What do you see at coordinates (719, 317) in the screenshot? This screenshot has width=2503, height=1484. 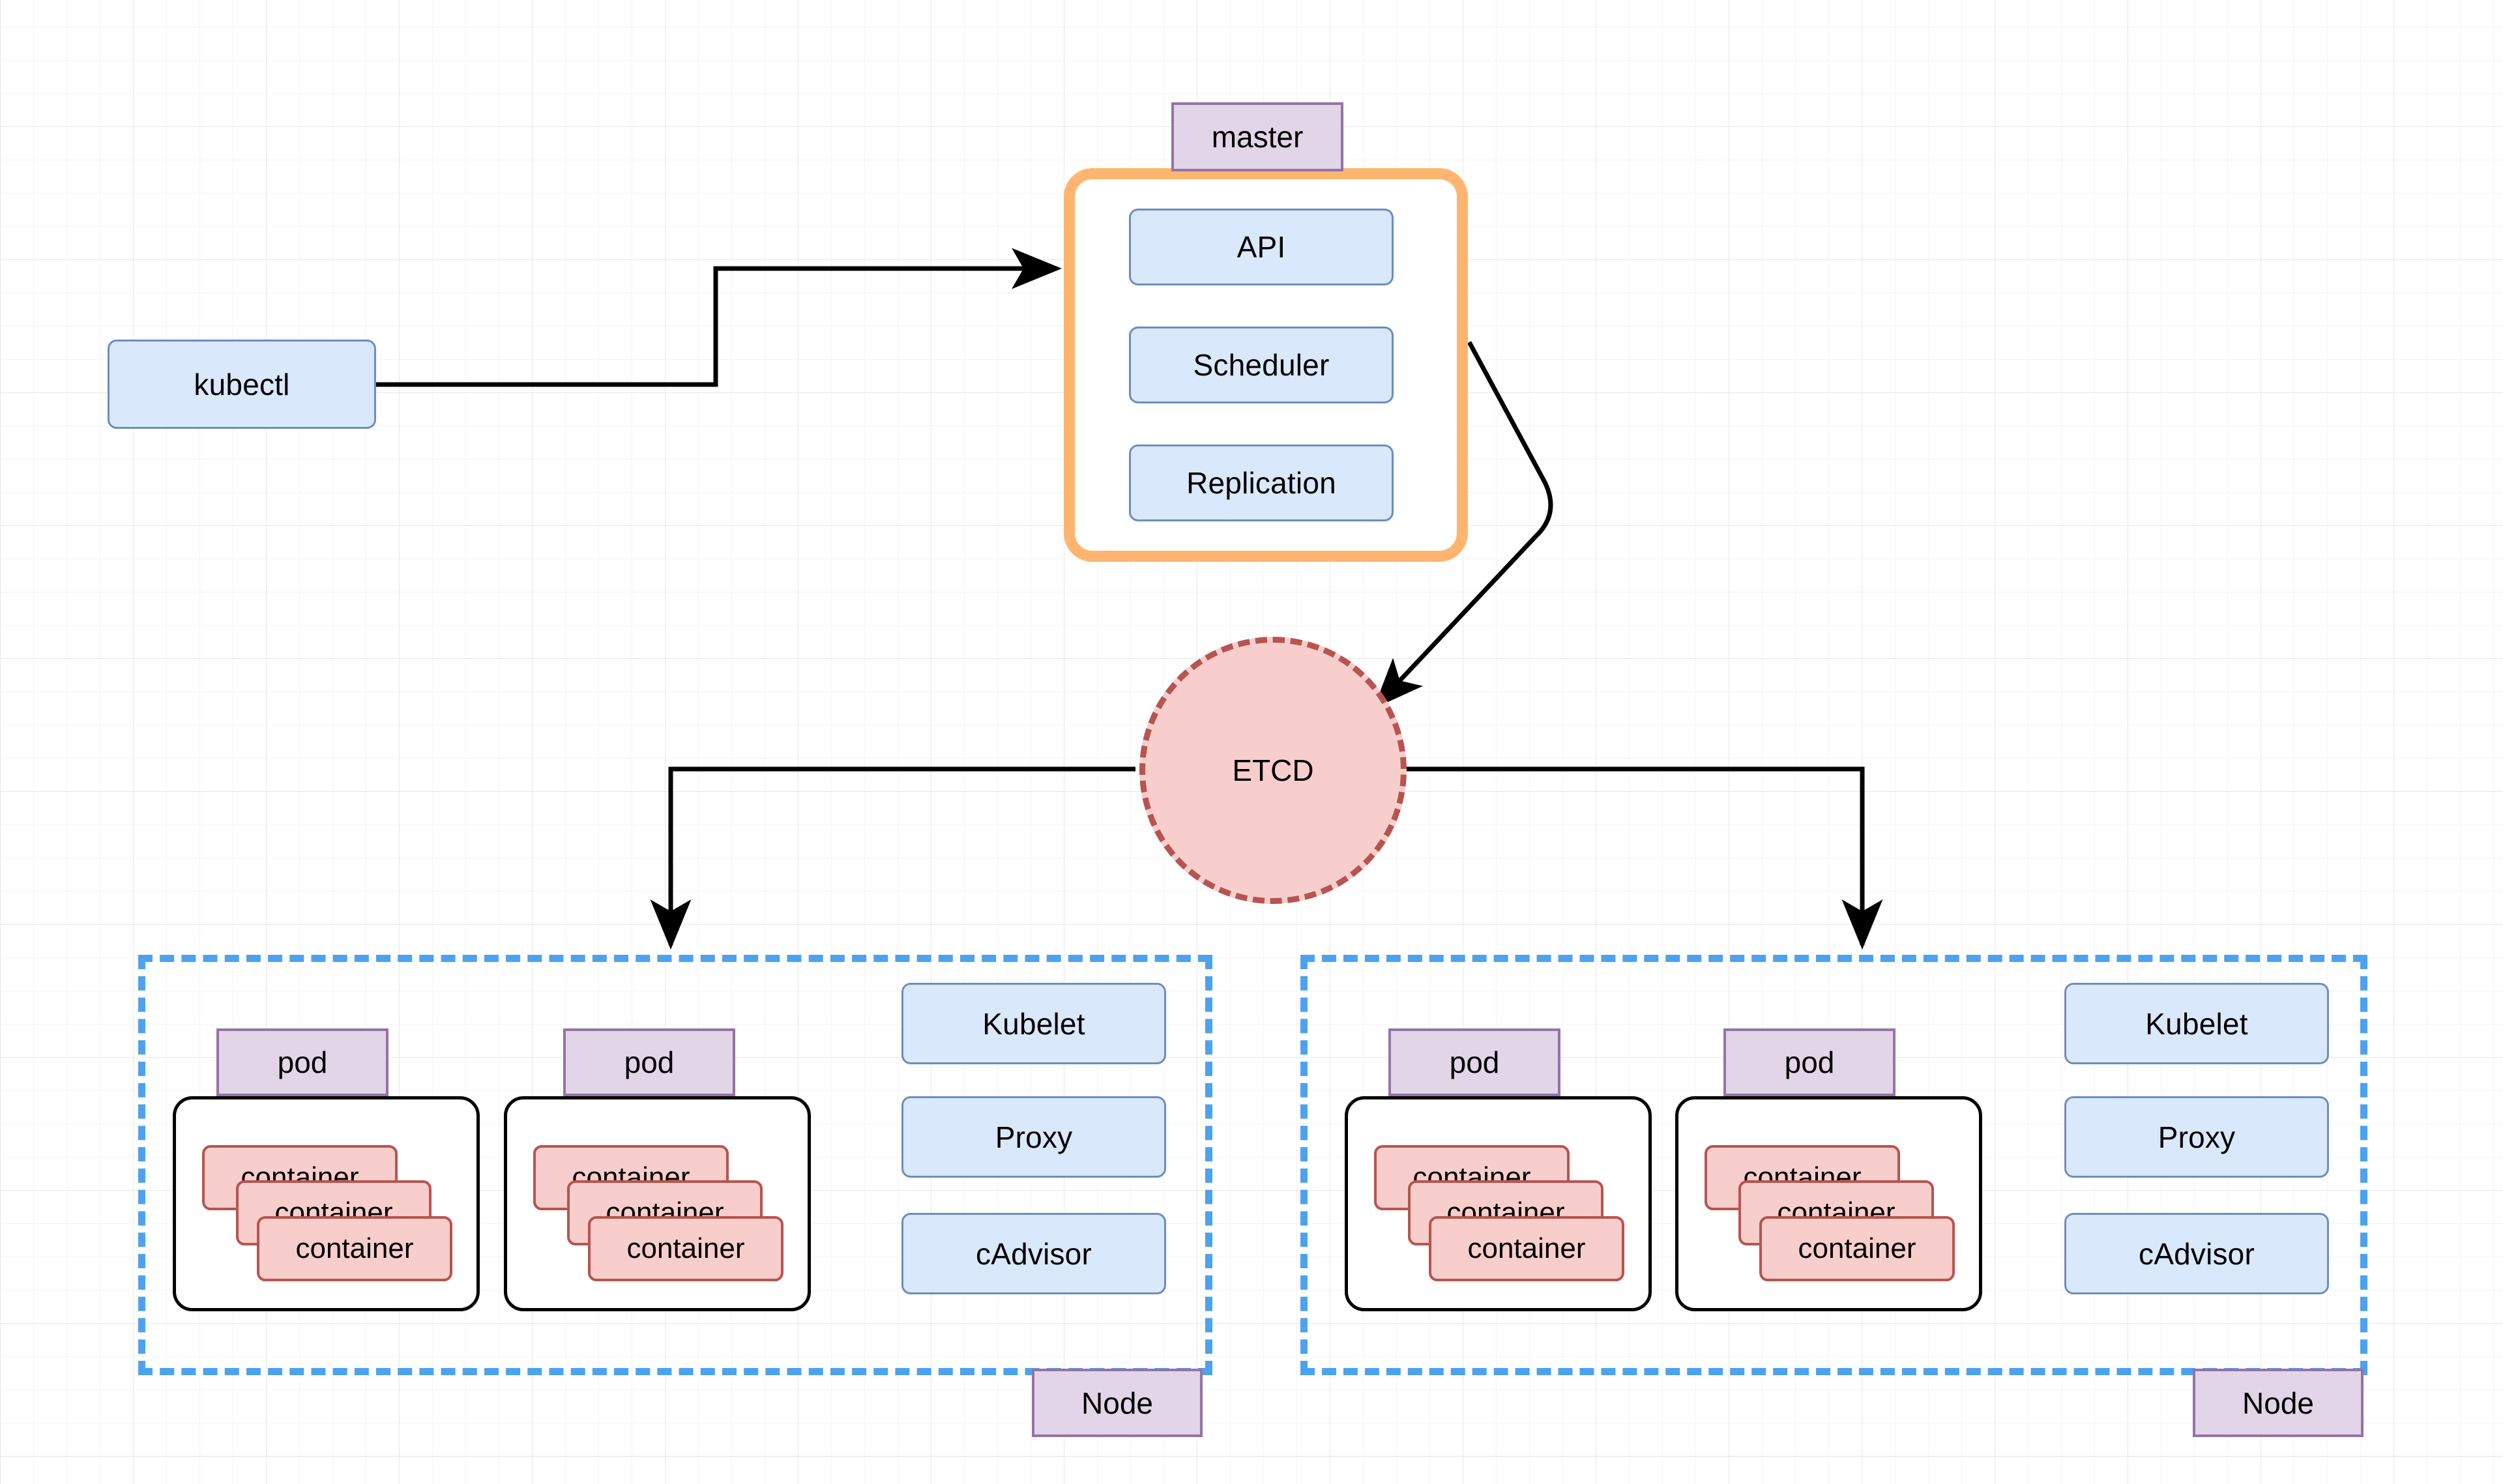 I see `connector-kubectl-to-master` at bounding box center [719, 317].